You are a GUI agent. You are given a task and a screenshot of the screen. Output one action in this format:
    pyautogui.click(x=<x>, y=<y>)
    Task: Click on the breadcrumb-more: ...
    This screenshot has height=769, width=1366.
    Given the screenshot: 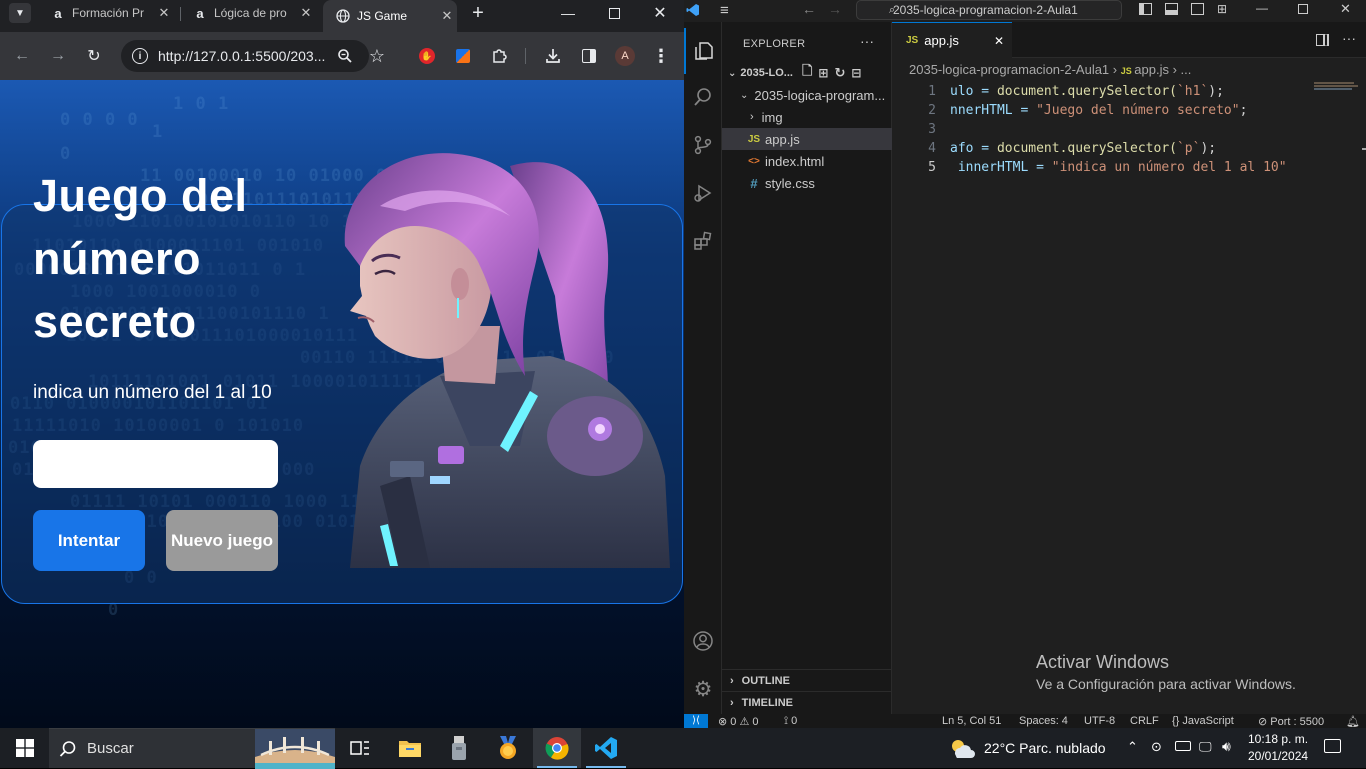 What is the action you would take?
    pyautogui.click(x=1186, y=69)
    